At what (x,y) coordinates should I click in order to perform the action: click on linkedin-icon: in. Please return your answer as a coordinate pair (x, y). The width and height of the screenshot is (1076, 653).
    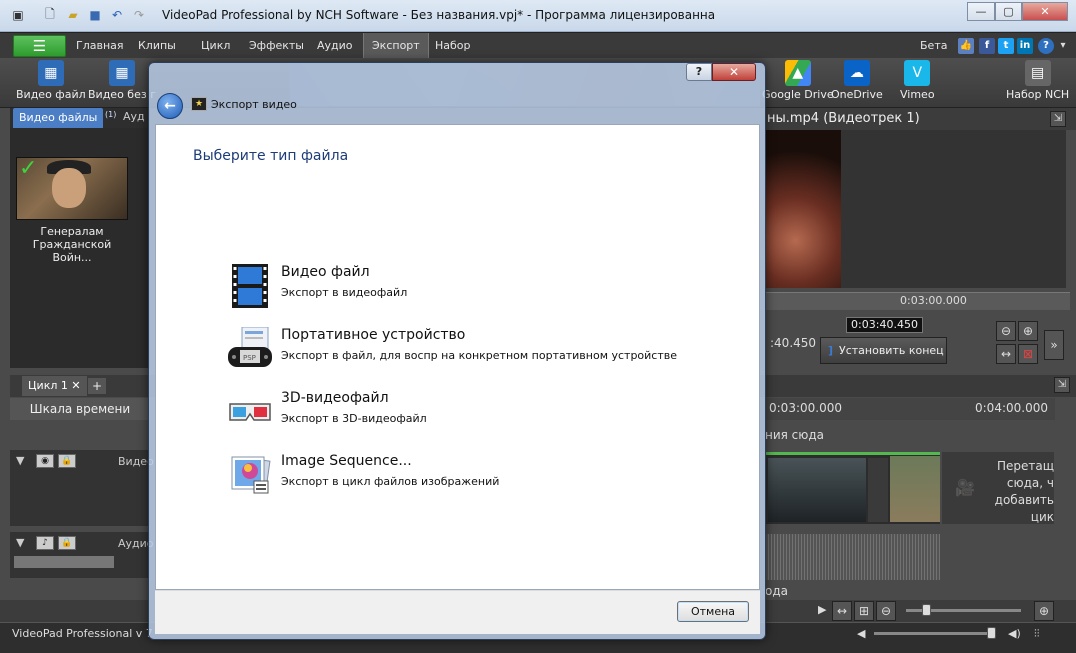
    Looking at the image, I should click on (1025, 46).